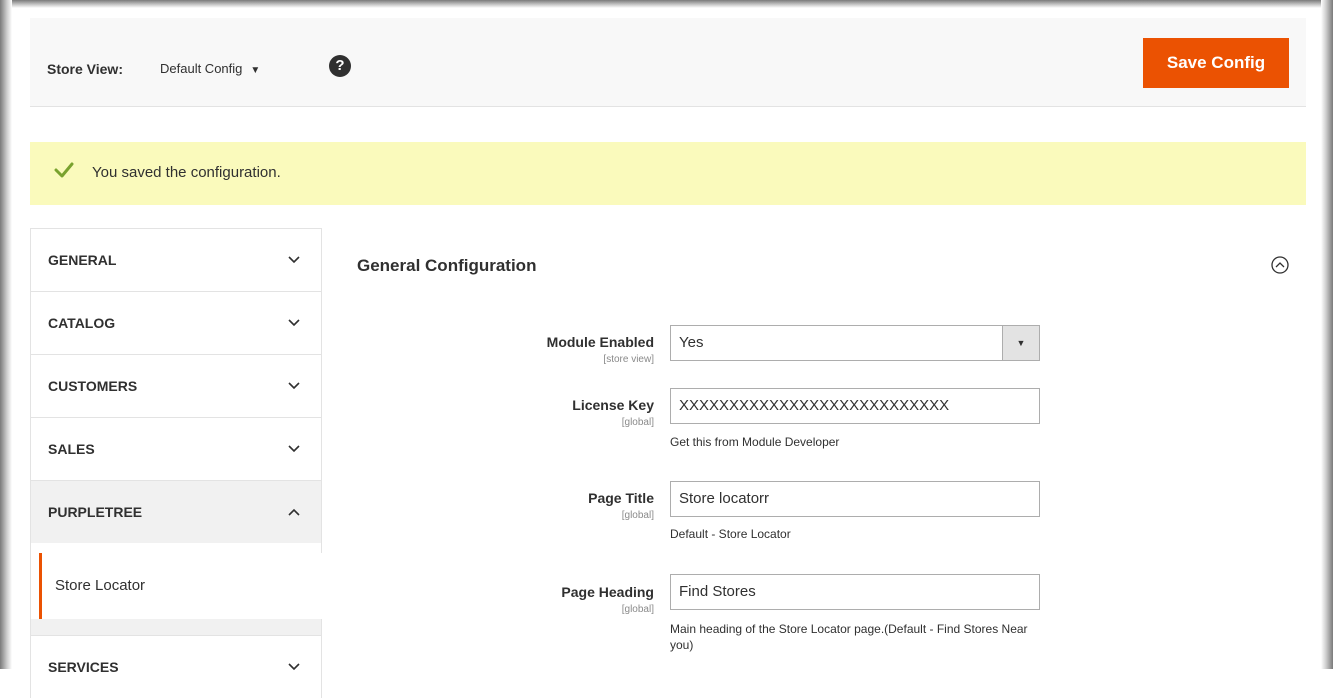  Describe the element at coordinates (294, 512) in the screenshot. I see `chevron-up-icon` at that location.